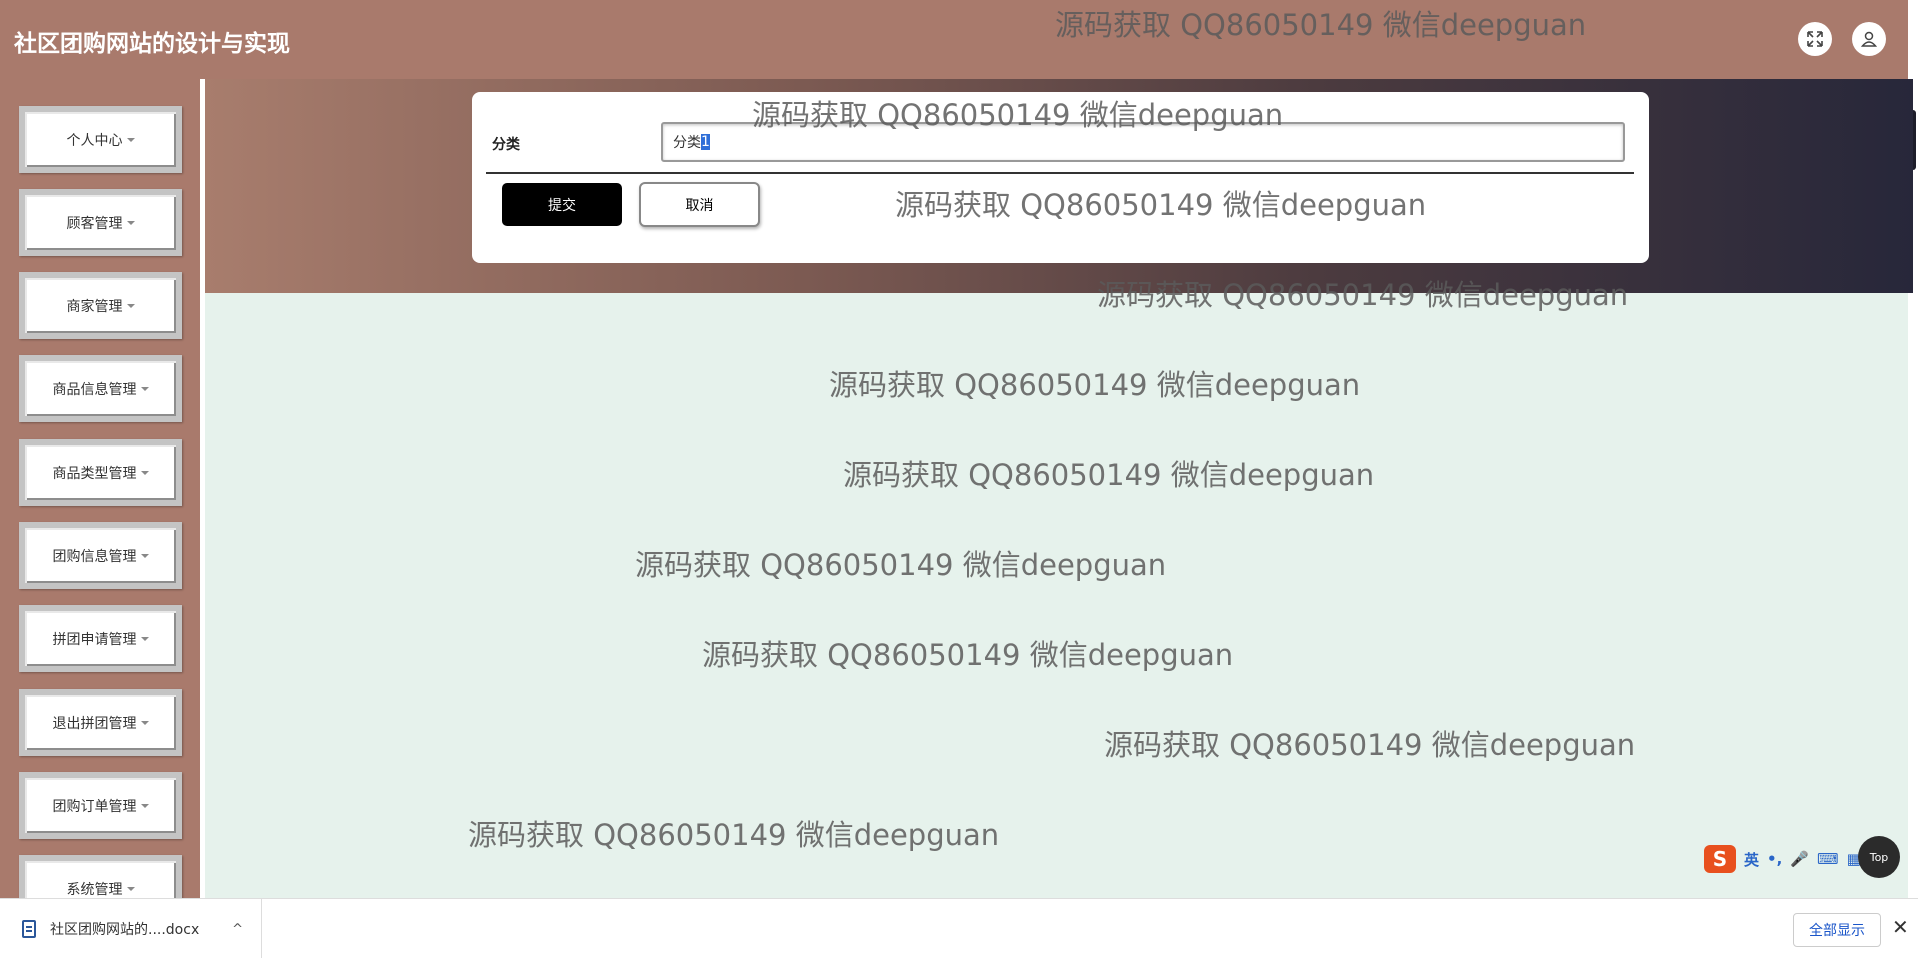  Describe the element at coordinates (125, 930) in the screenshot. I see `download-file-name: 社区团购网站的....docx` at that location.